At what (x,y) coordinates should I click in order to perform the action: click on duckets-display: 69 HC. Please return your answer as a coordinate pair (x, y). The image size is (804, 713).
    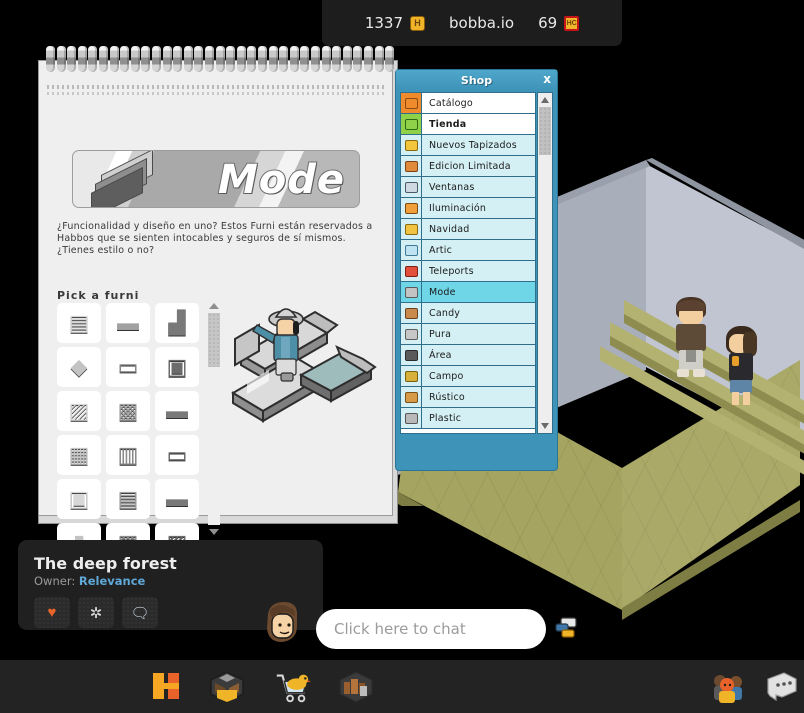
    Looking at the image, I should click on (559, 23).